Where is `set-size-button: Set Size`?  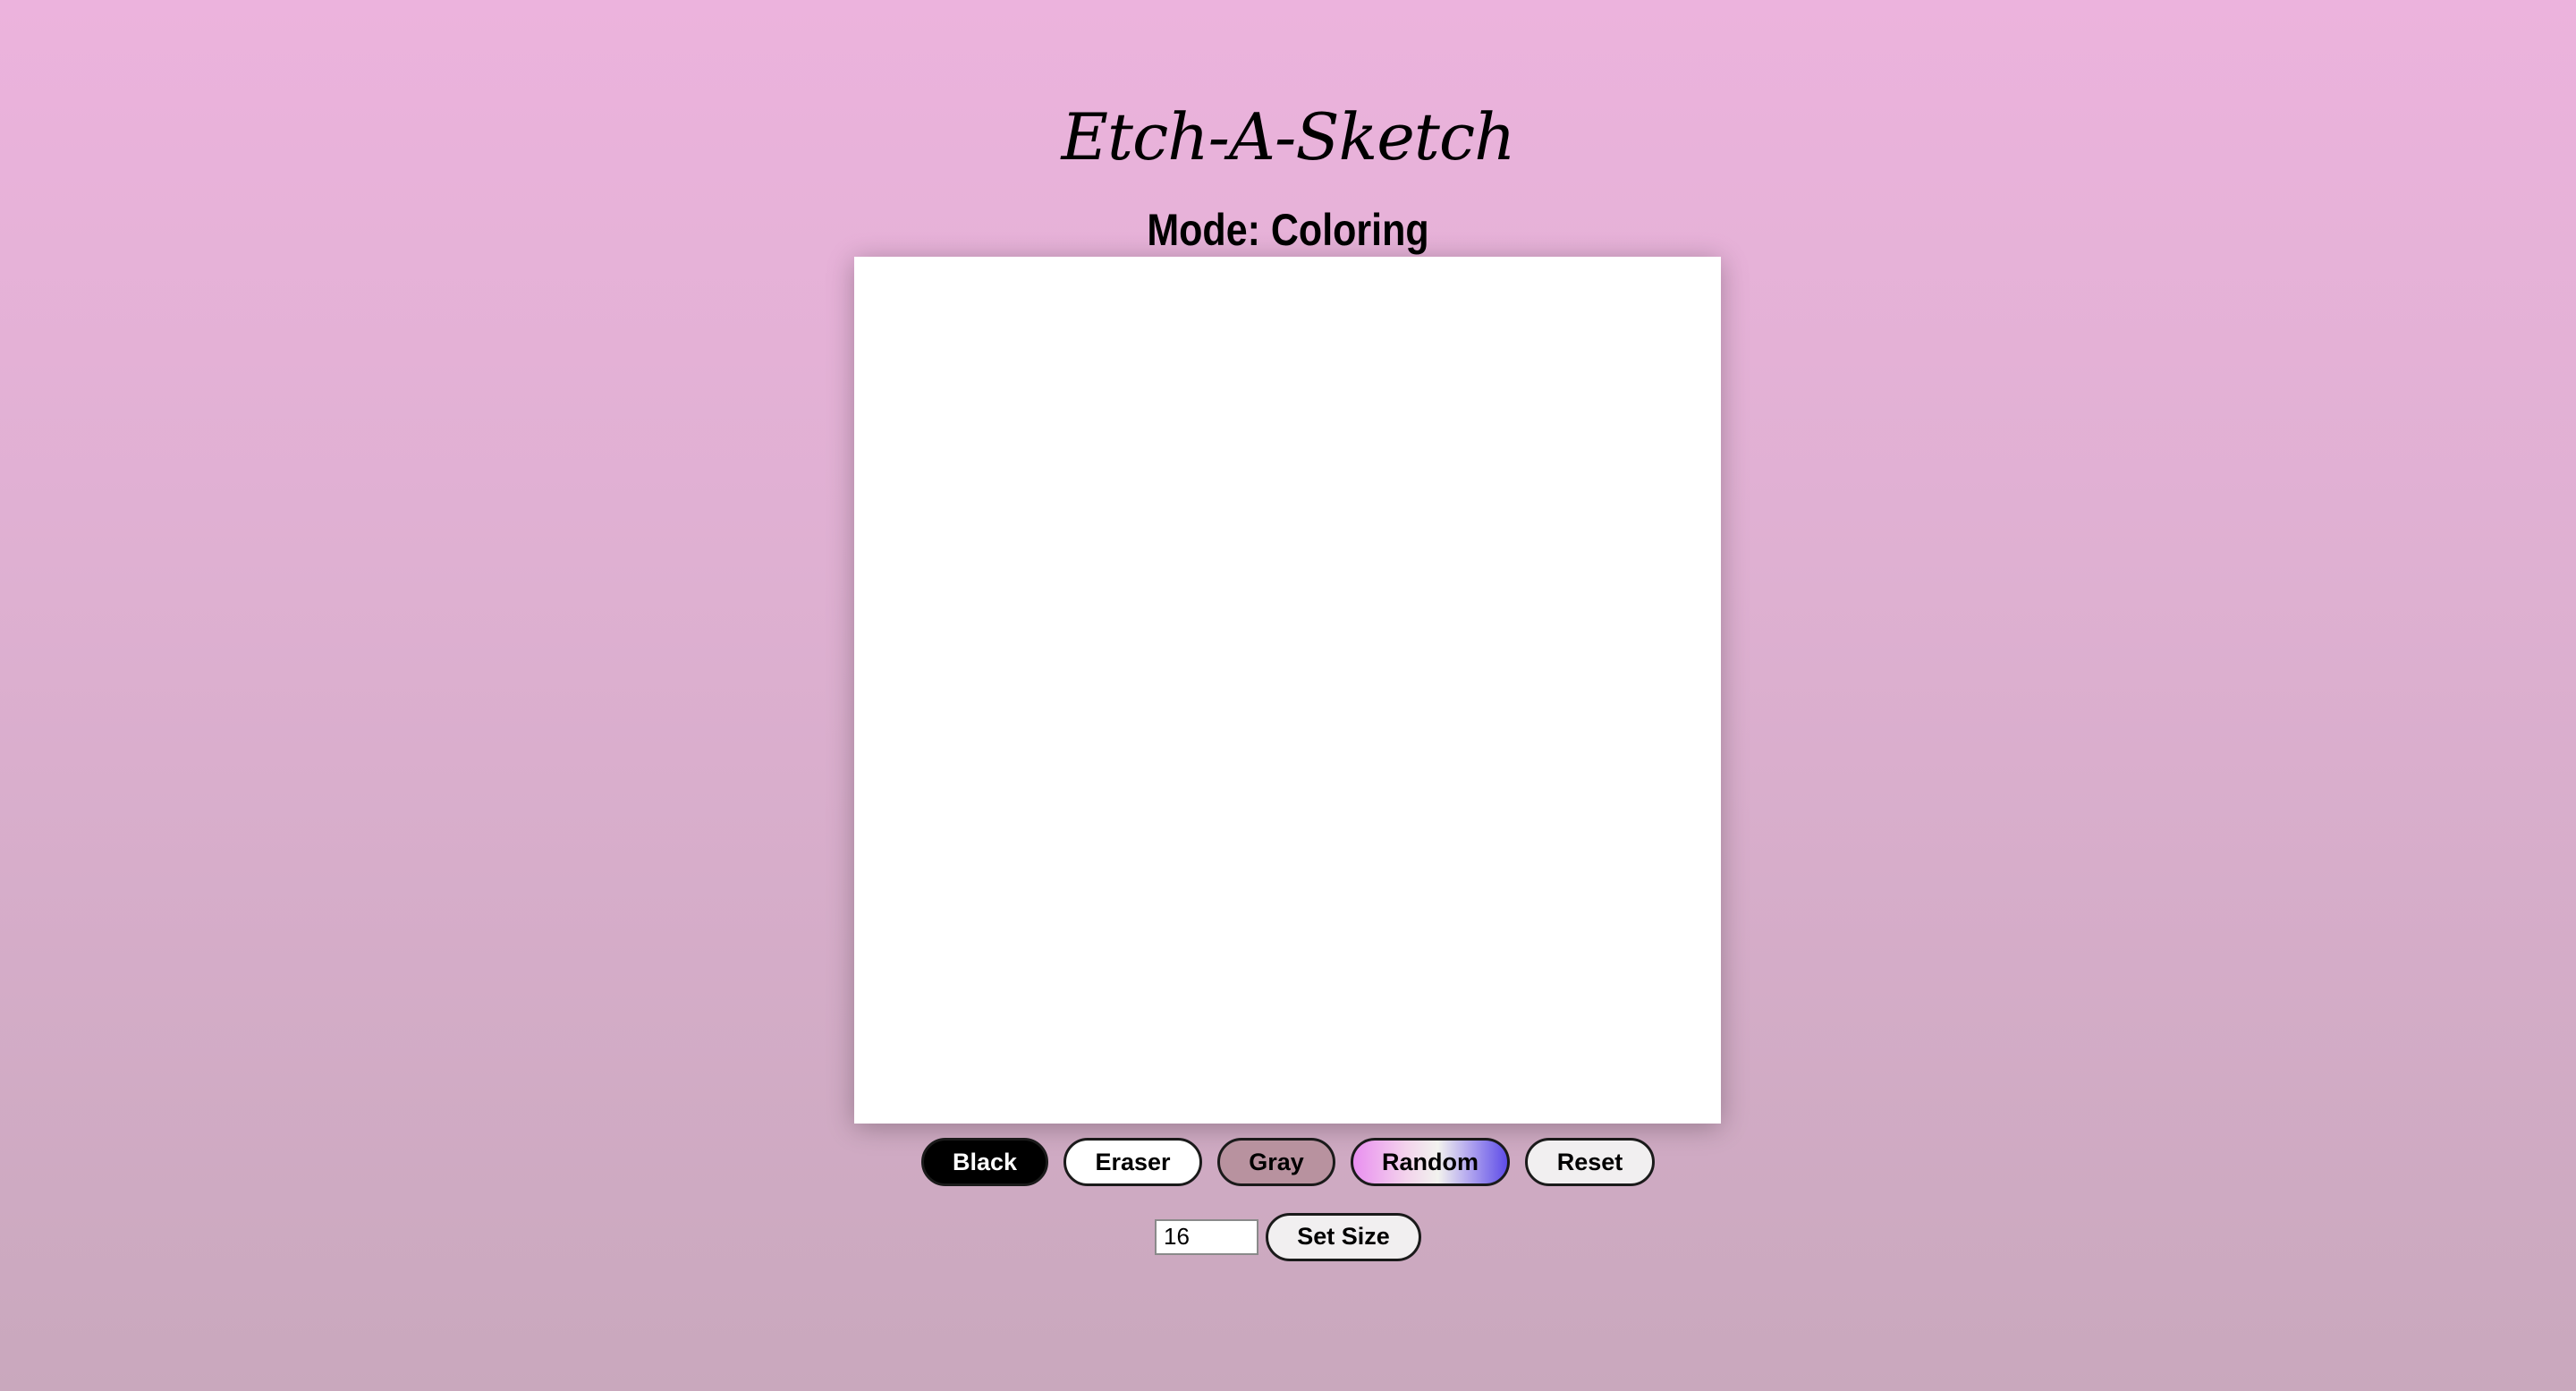
set-size-button: Set Size is located at coordinates (1343, 1236).